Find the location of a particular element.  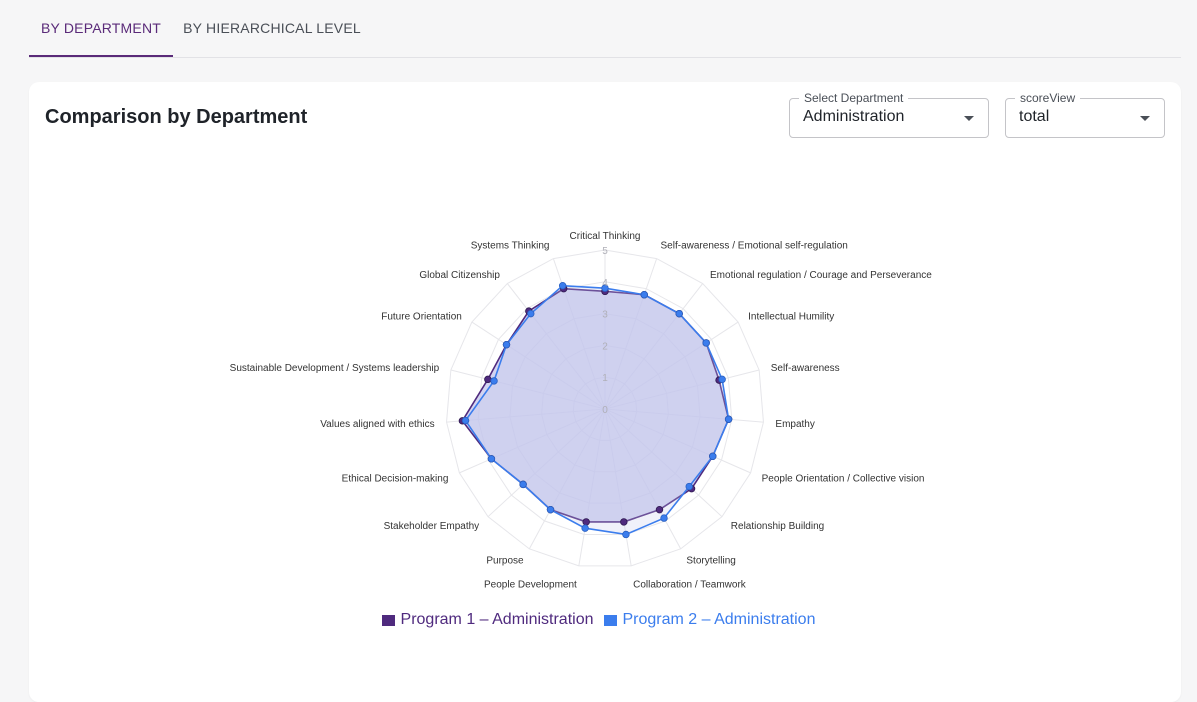

axis-label: Relationship Building is located at coordinates (777, 526).